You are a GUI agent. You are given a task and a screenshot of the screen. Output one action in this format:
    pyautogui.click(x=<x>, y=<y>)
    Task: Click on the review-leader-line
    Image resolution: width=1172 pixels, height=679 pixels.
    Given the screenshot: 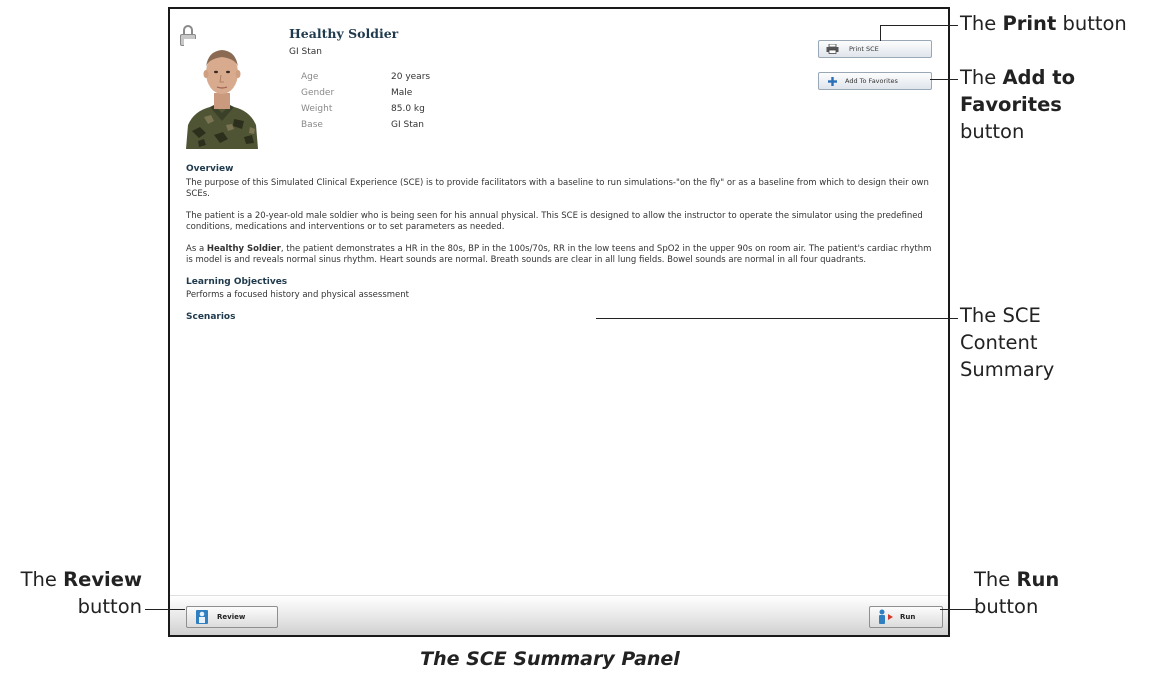 What is the action you would take?
    pyautogui.click(x=165, y=609)
    